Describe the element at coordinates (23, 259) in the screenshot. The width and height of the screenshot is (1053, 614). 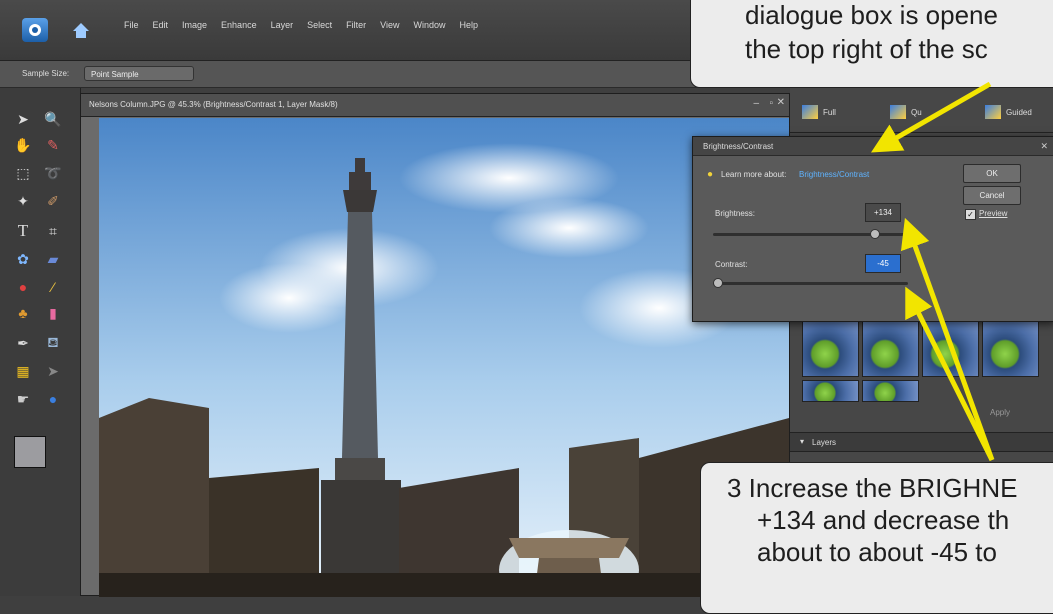
I see `cookie-cutter-icon: ✿` at that location.